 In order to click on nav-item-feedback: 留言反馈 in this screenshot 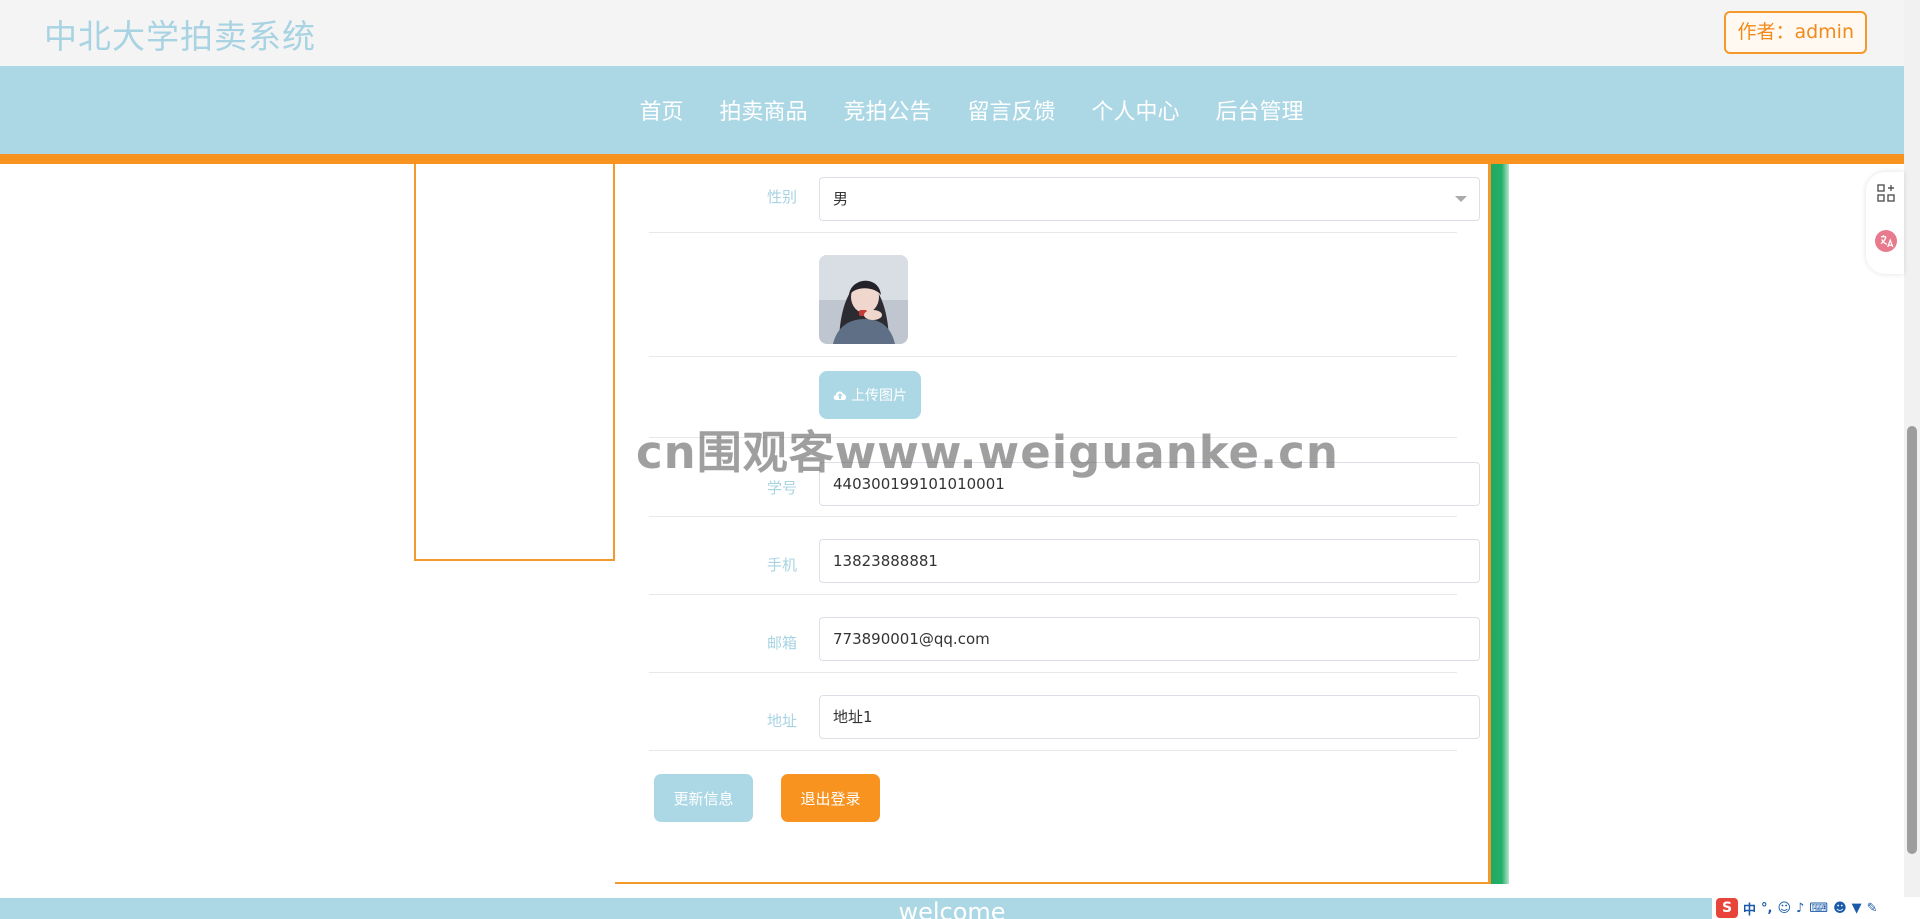, I will do `click(1011, 110)`.